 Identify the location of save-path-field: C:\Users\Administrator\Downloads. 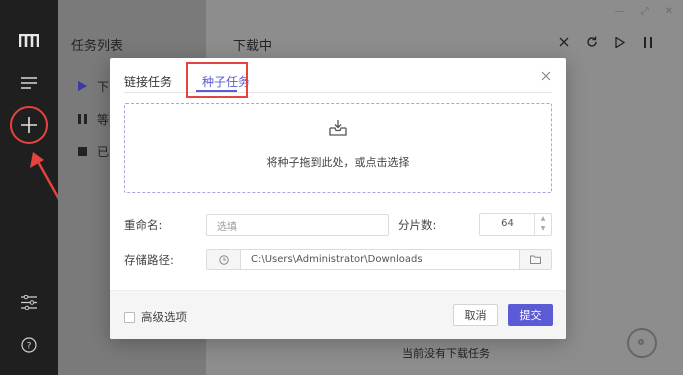
(379, 259).